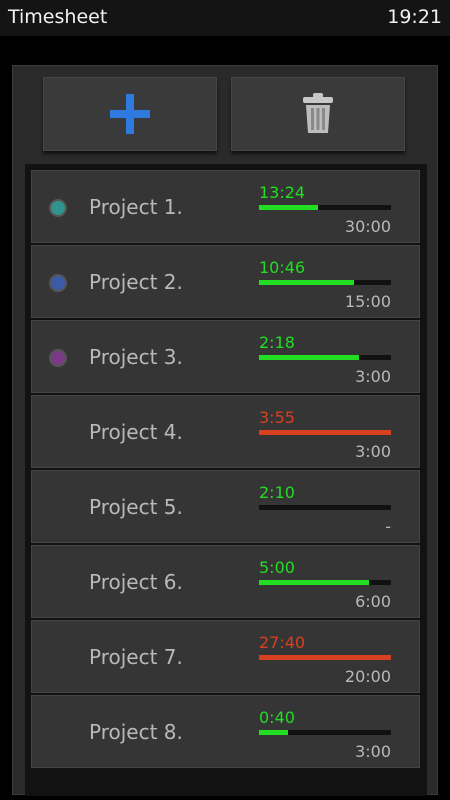 Image resolution: width=450 pixels, height=800 pixels. Describe the element at coordinates (225, 656) in the screenshot. I see `project-row: Project 7. 27:40 20:00` at that location.